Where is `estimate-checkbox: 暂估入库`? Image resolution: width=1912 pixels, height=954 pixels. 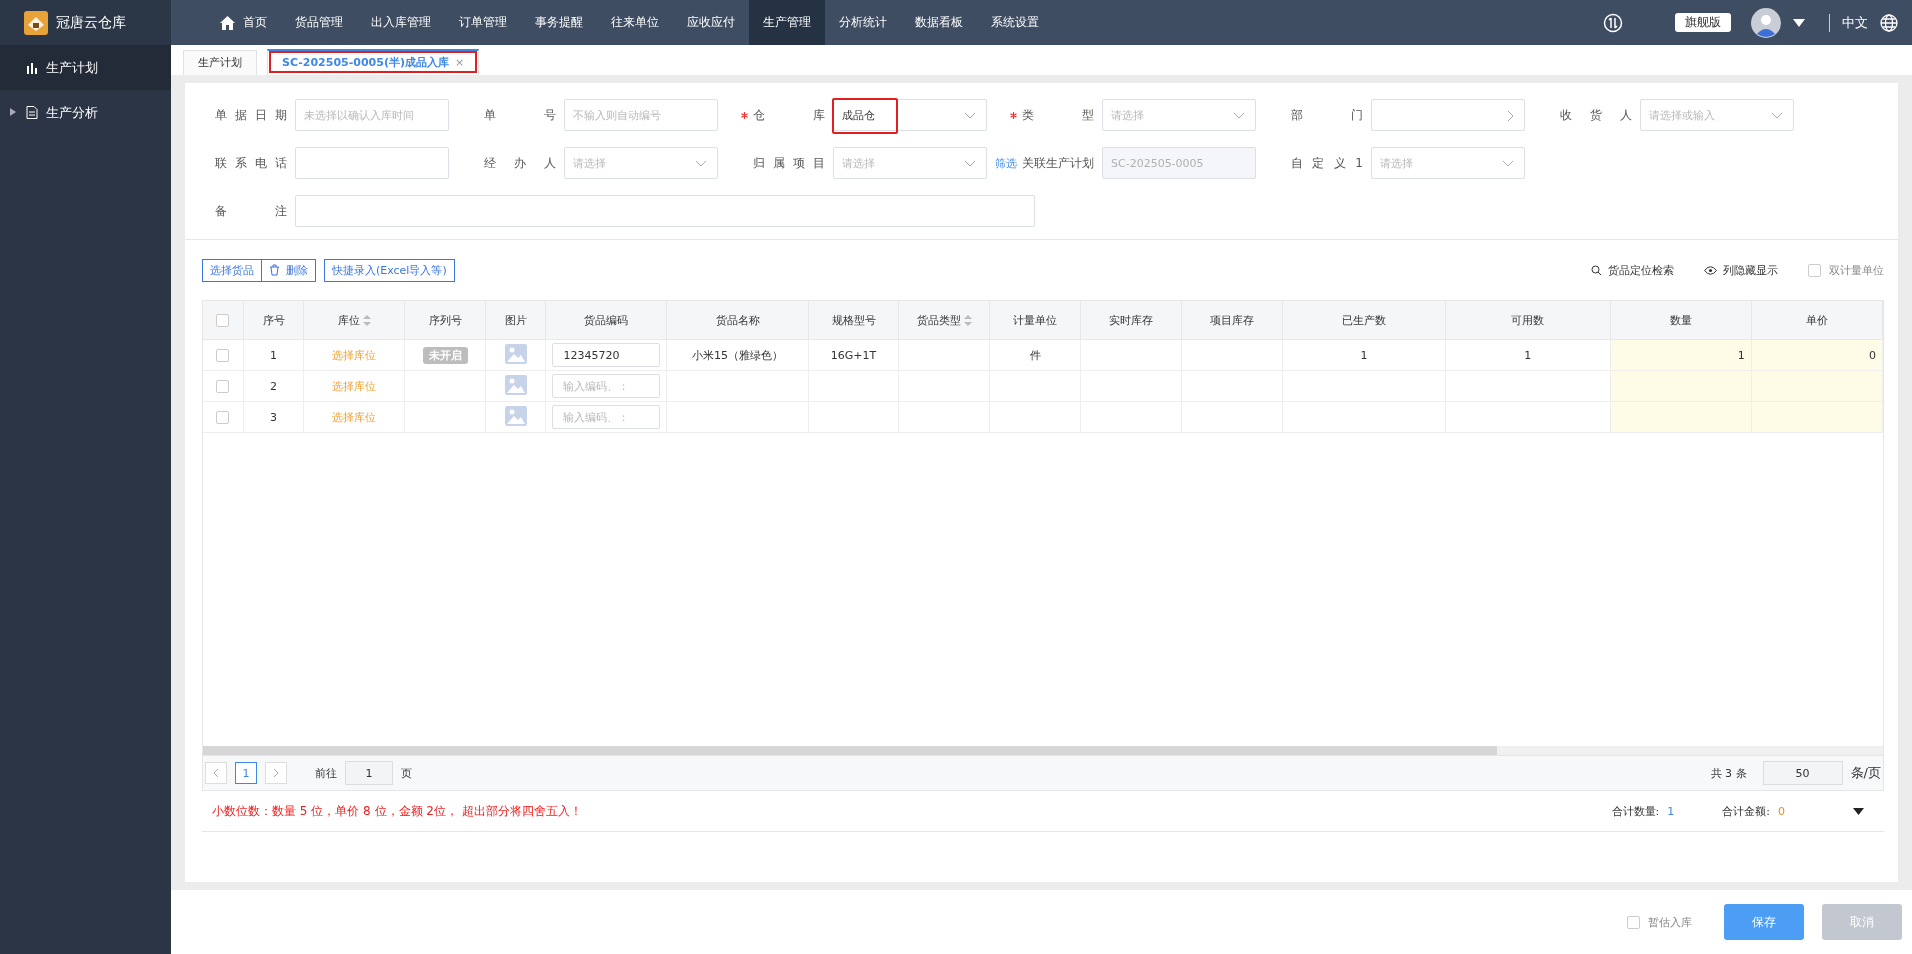
estimate-checkbox: 暂估入库 is located at coordinates (1659, 922).